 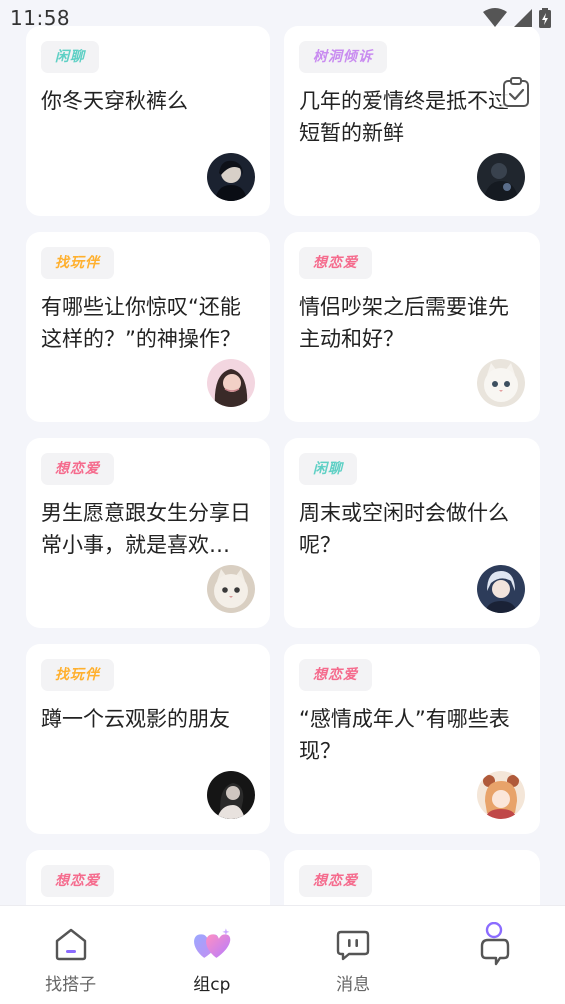 What do you see at coordinates (71, 985) in the screenshot?
I see `tab-label: 找搭子` at bounding box center [71, 985].